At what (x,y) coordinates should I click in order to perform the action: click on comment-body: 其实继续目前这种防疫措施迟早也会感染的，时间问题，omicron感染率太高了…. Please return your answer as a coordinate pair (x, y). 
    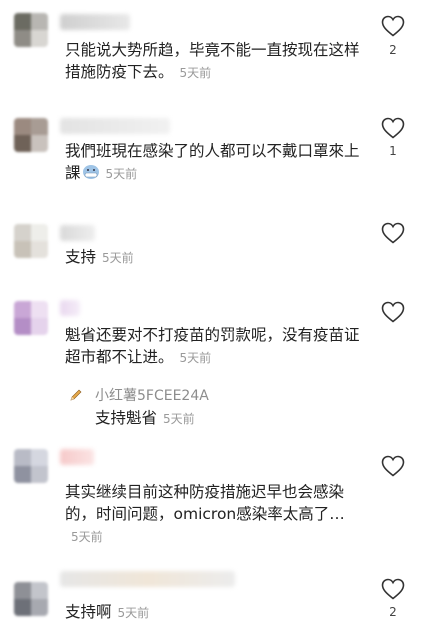
    Looking at the image, I should click on (205, 503).